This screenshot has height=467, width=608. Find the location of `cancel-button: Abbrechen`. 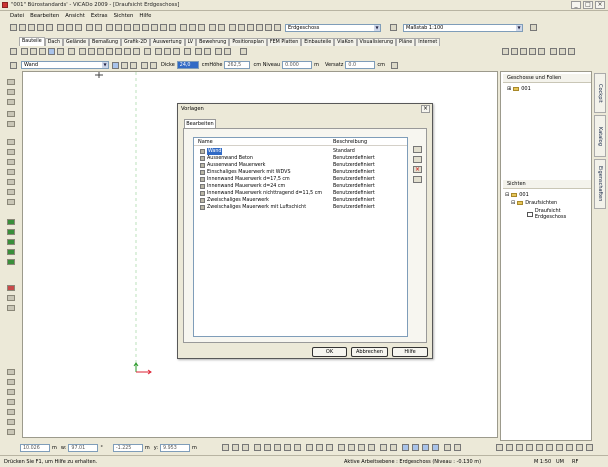

cancel-button: Abbrechen is located at coordinates (369, 352).